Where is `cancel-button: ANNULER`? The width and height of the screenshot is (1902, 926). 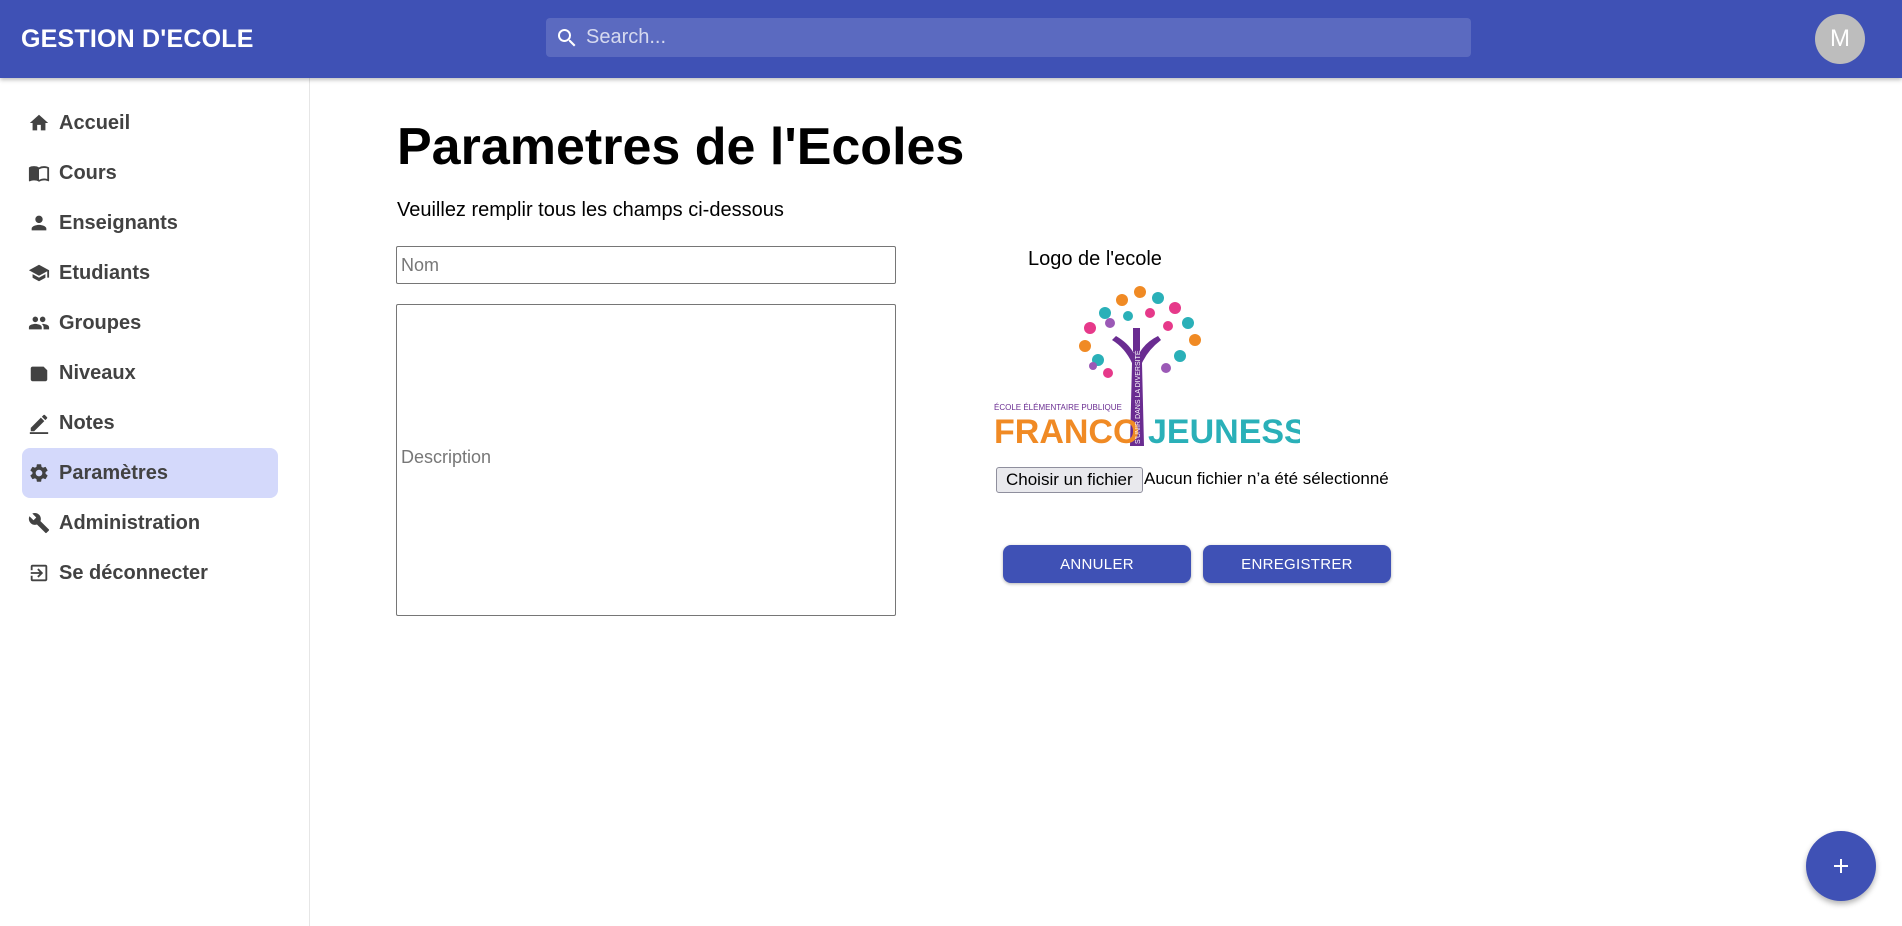
cancel-button: ANNULER is located at coordinates (1097, 564).